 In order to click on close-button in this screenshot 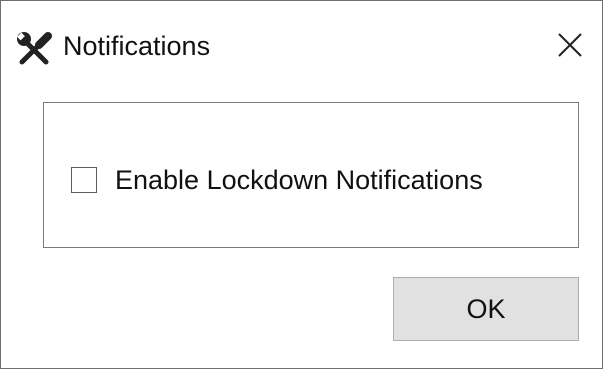, I will do `click(570, 45)`.